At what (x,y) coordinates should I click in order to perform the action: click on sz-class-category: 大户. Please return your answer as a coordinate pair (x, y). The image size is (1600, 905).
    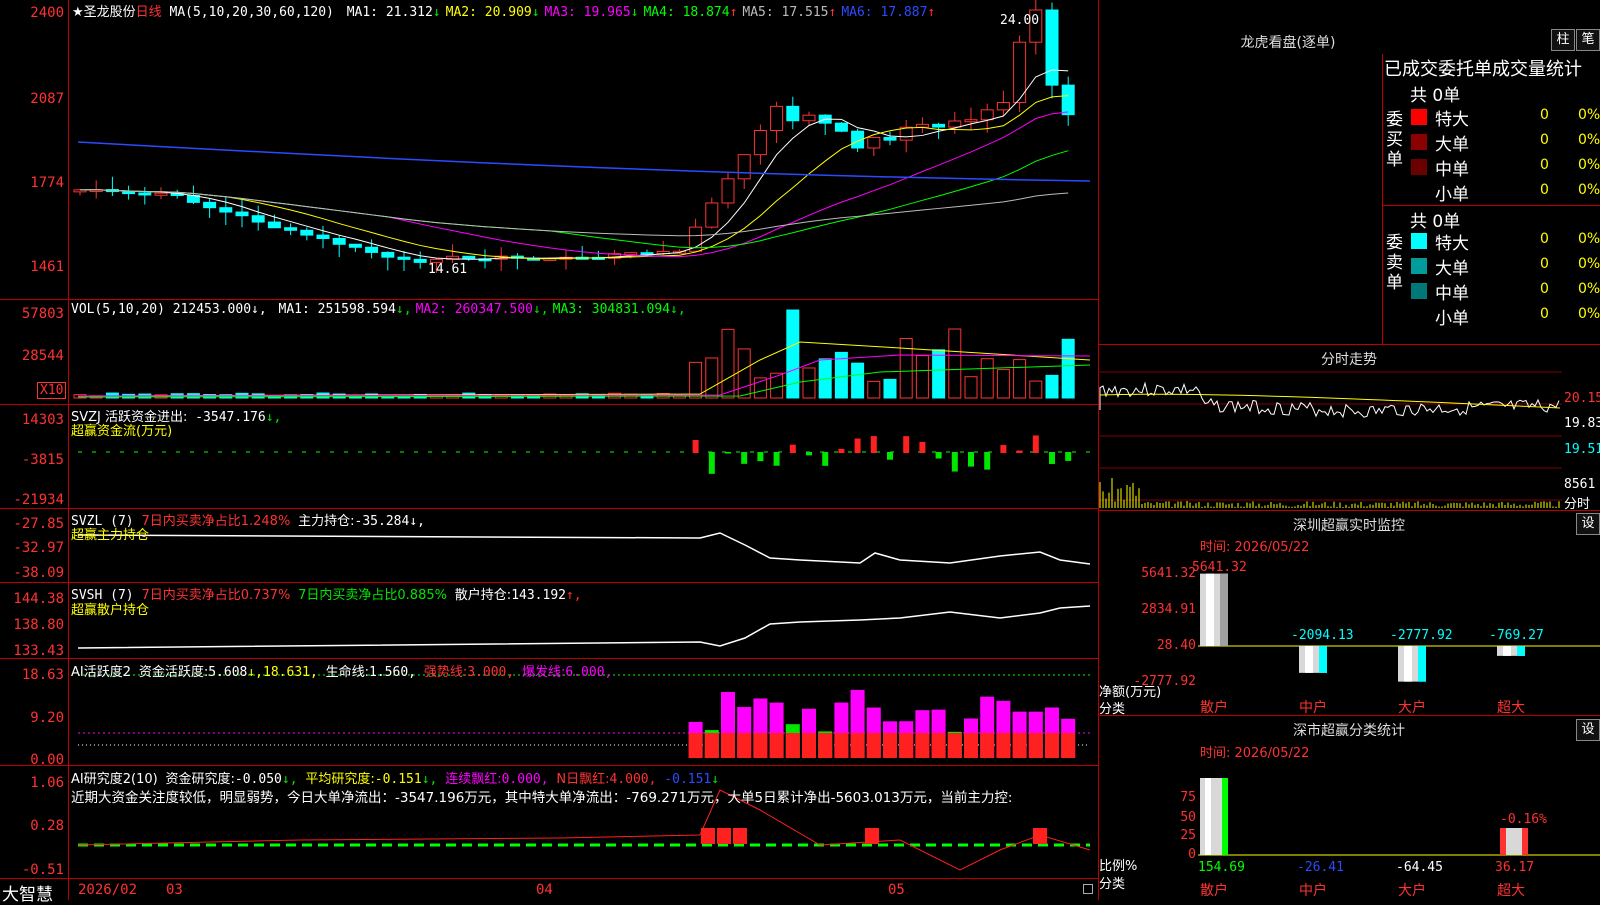
    Looking at the image, I should click on (1412, 891).